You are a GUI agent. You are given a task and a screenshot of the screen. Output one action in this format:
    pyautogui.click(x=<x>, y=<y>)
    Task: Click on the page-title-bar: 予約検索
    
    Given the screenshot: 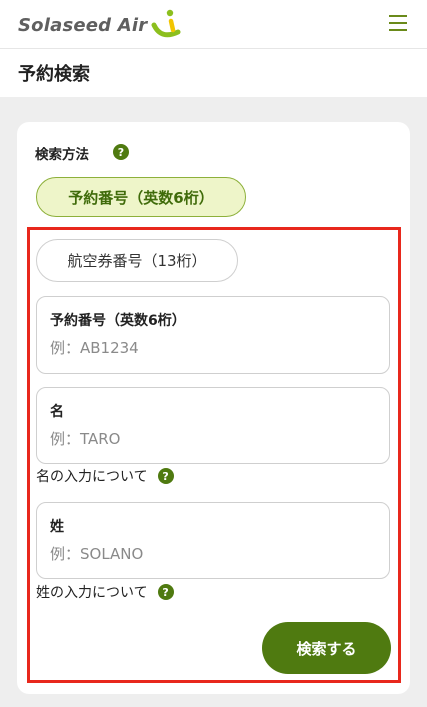 What is the action you would take?
    pyautogui.click(x=213, y=73)
    